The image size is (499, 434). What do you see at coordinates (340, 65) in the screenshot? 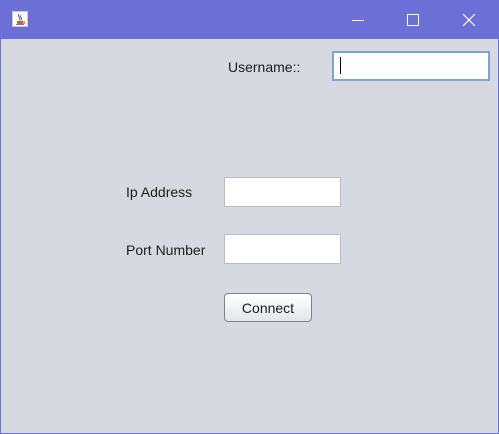
I see `text-caret` at bounding box center [340, 65].